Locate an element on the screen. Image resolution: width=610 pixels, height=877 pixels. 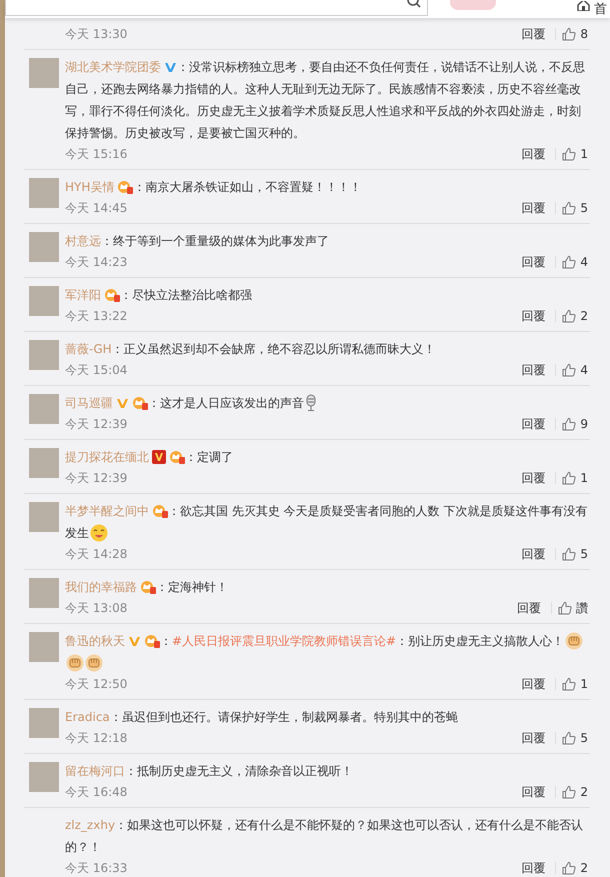
comment-time: 今天 16:48 is located at coordinates (96, 792).